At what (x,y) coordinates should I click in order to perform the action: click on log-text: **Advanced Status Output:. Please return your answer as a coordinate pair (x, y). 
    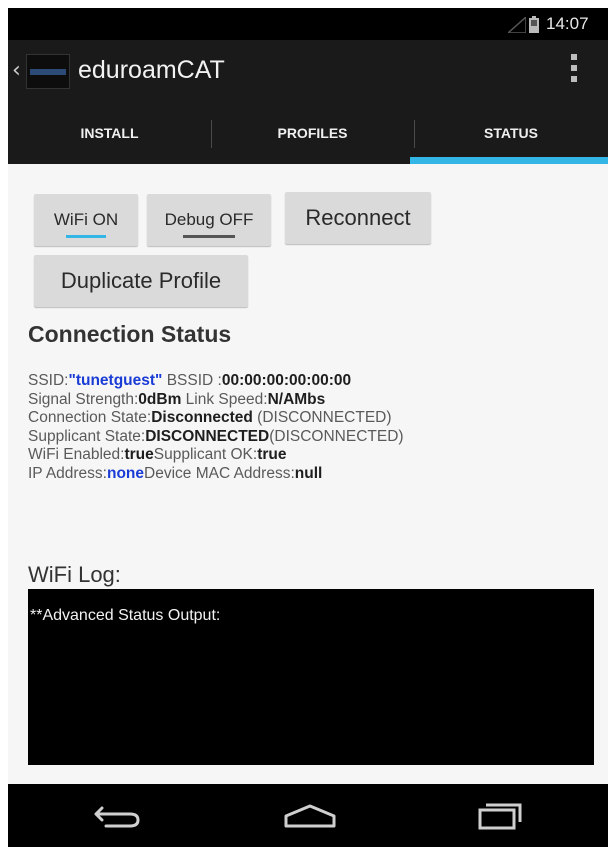
    Looking at the image, I should click on (125, 615).